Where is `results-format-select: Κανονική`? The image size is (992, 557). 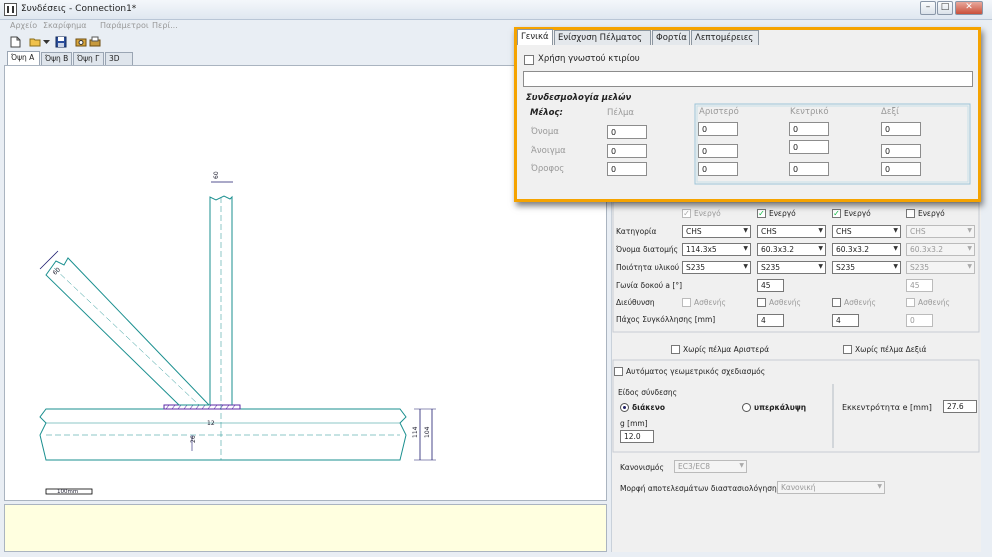 results-format-select: Κανονική is located at coordinates (831, 487).